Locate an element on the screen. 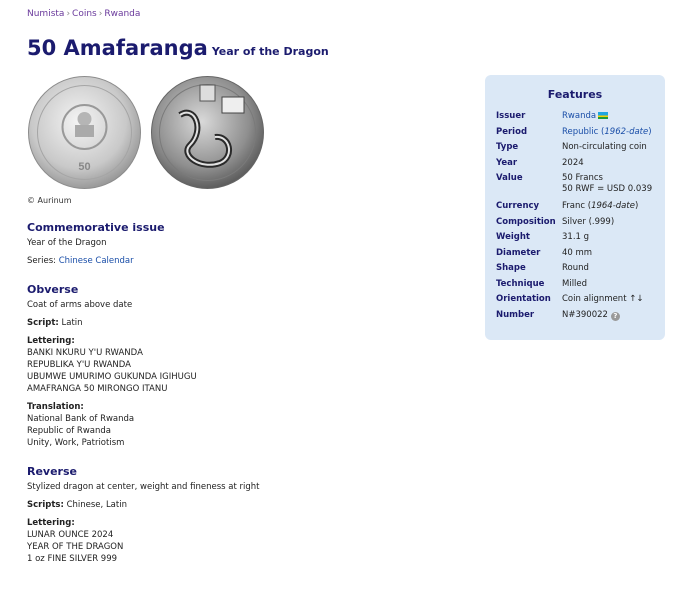 Image resolution: width=689 pixels, height=603 pixels. feature-value: Coin alignment ↑↓ is located at coordinates (603, 299).